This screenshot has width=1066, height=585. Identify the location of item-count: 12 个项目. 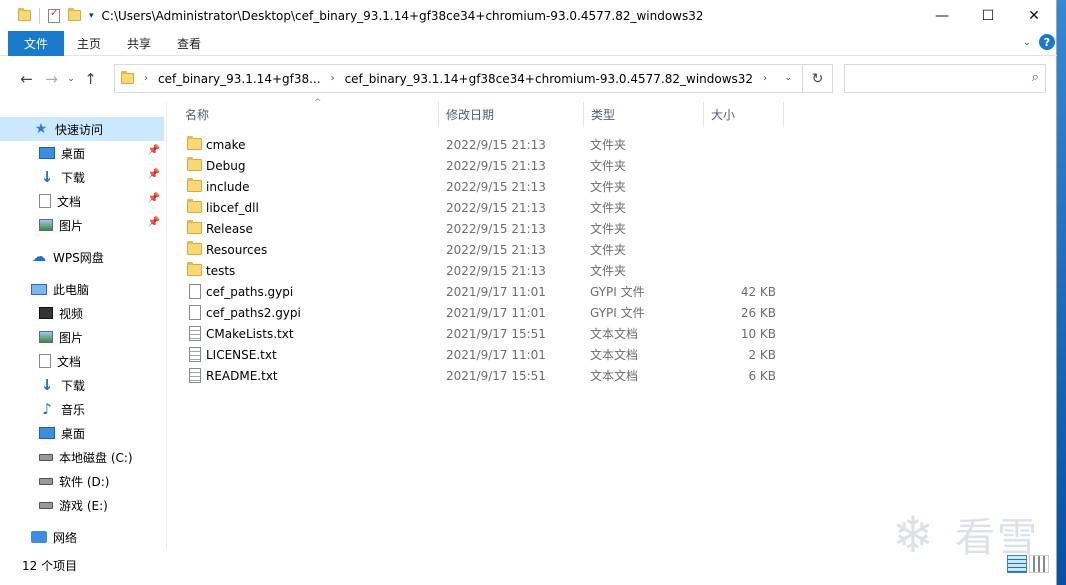
(50, 565).